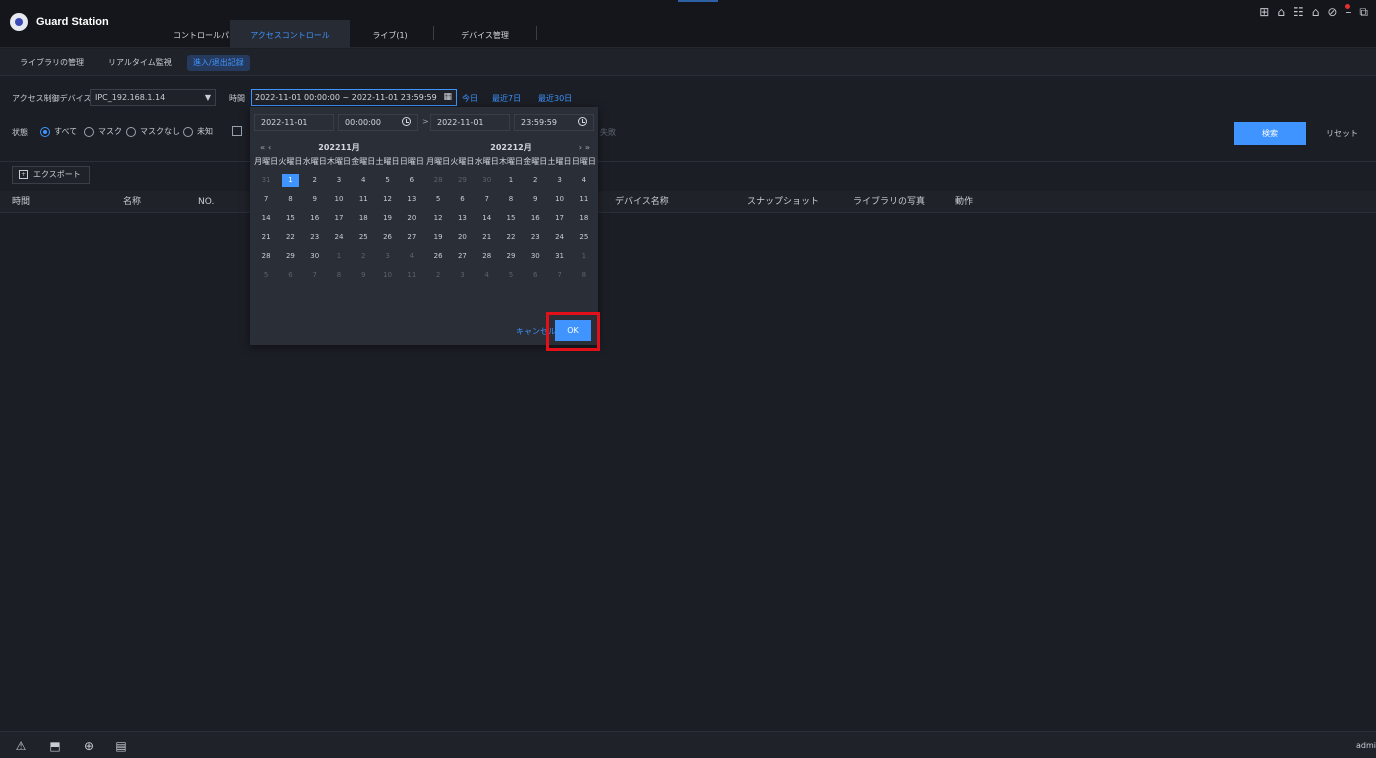  Describe the element at coordinates (265, 148) in the screenshot. I see `calendar-prev-nav: « ‹` at that location.